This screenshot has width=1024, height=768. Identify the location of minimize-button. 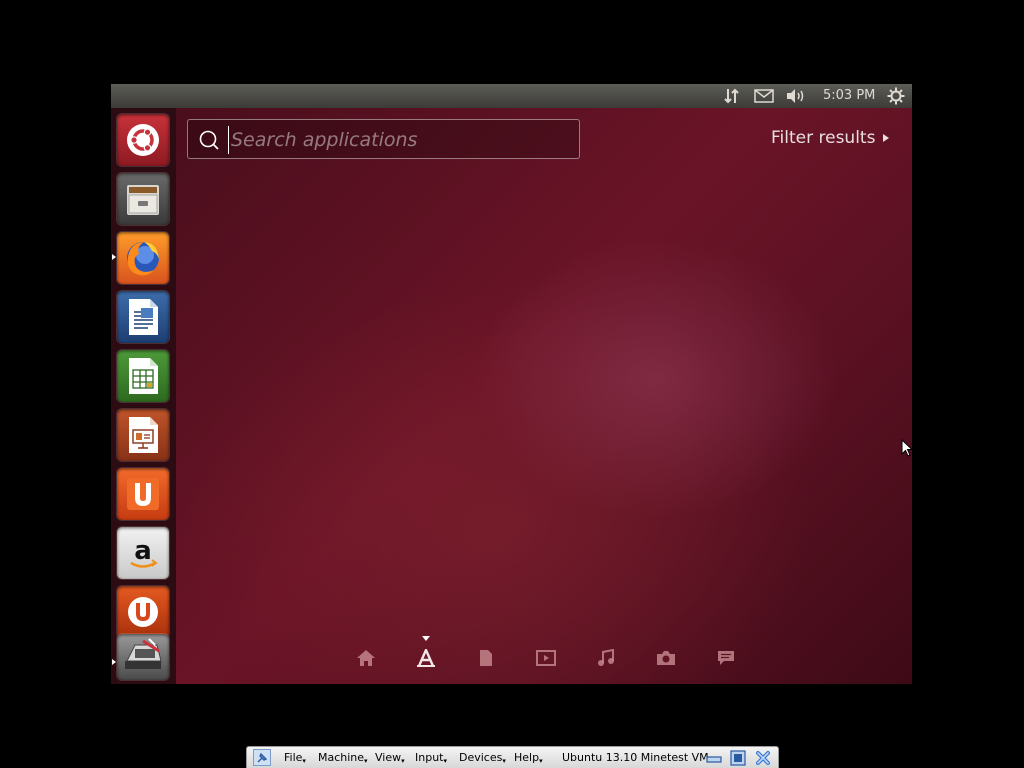
(714, 757).